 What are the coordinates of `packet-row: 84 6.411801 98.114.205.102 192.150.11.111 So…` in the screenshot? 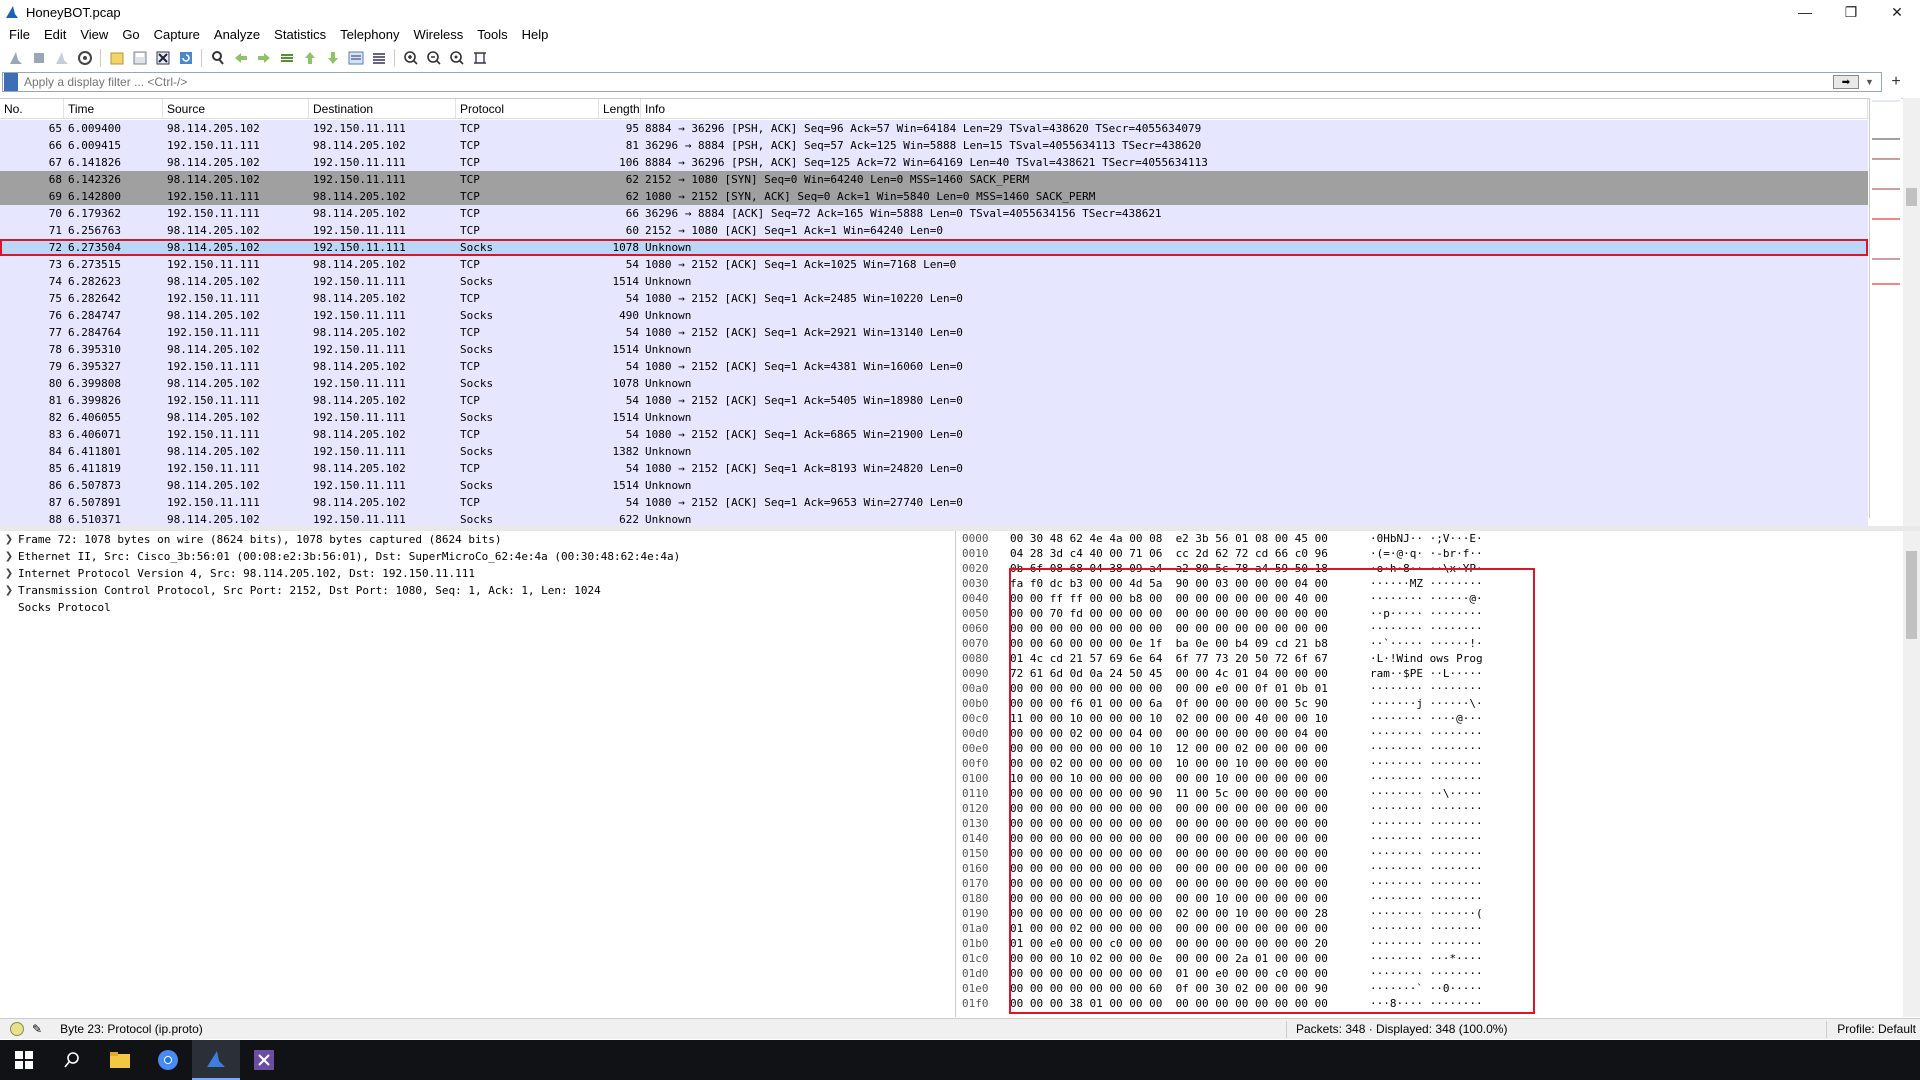 It's located at (934, 451).